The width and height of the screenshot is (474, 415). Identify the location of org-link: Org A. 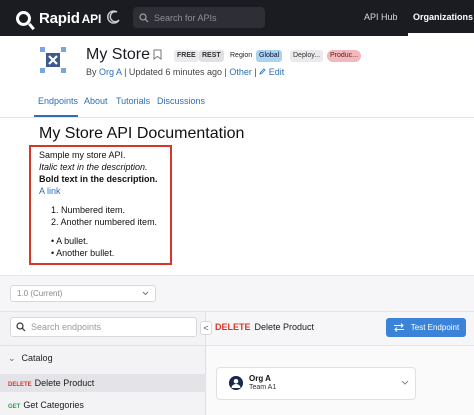
(110, 72).